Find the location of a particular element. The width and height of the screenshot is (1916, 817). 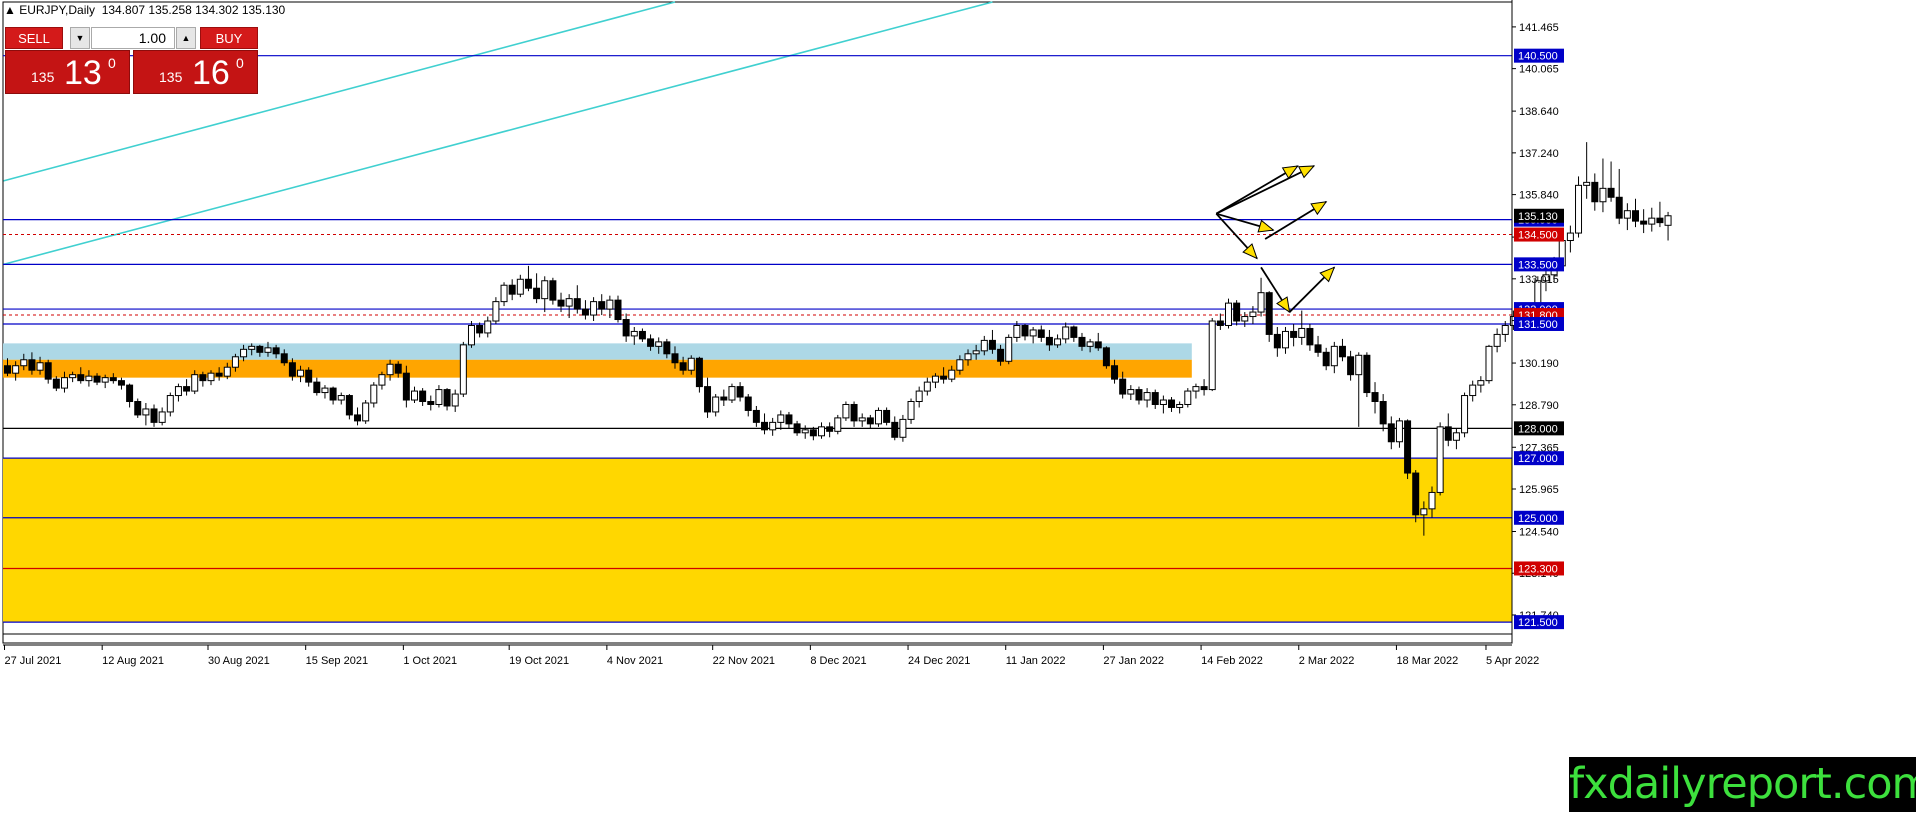

sell-price-prefix: 135 is located at coordinates (43, 77).